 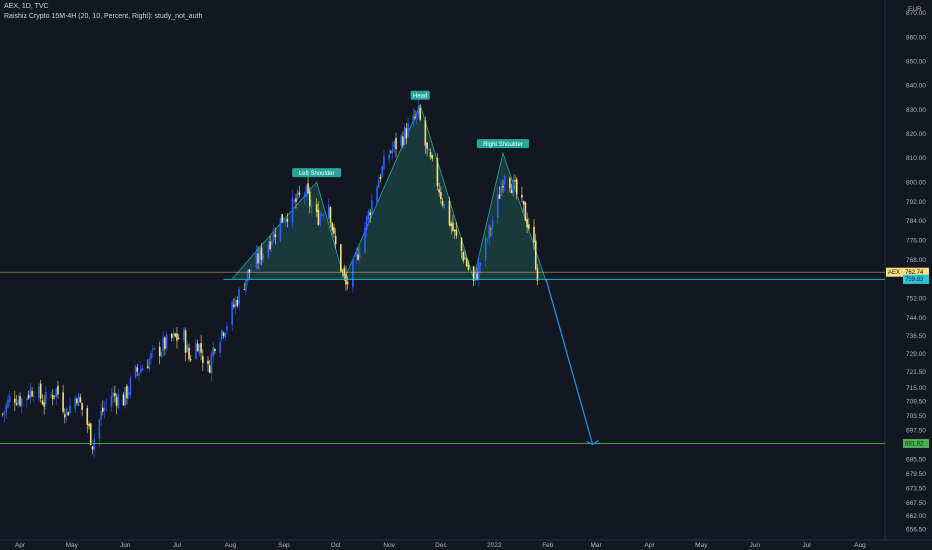 I want to click on y-tick-label: 667.50, so click(x=916, y=503).